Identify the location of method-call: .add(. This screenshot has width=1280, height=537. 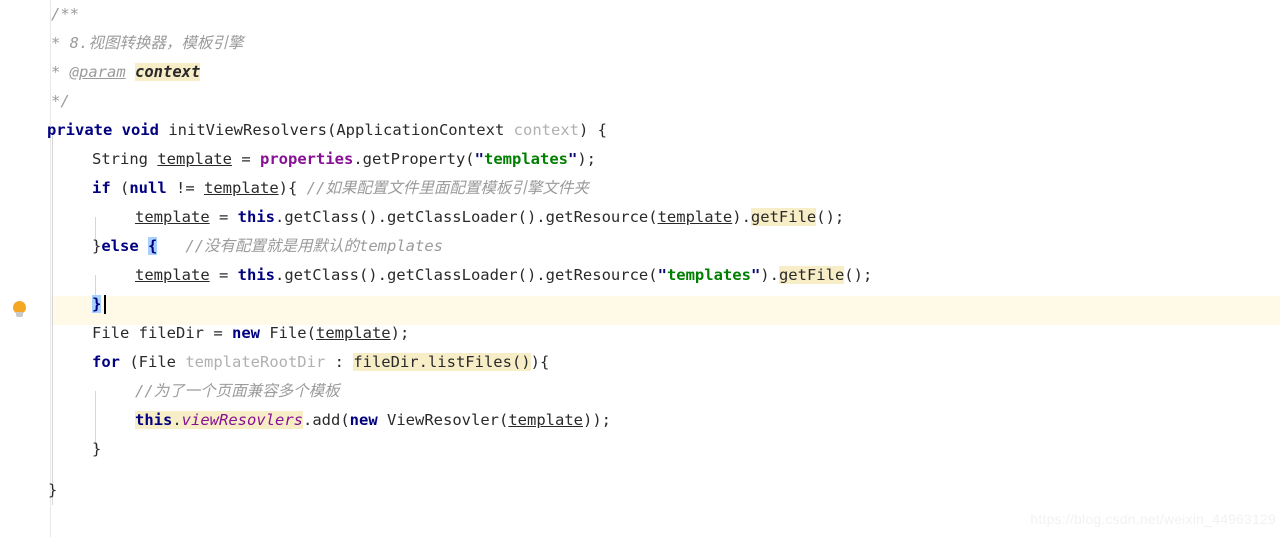
(326, 420).